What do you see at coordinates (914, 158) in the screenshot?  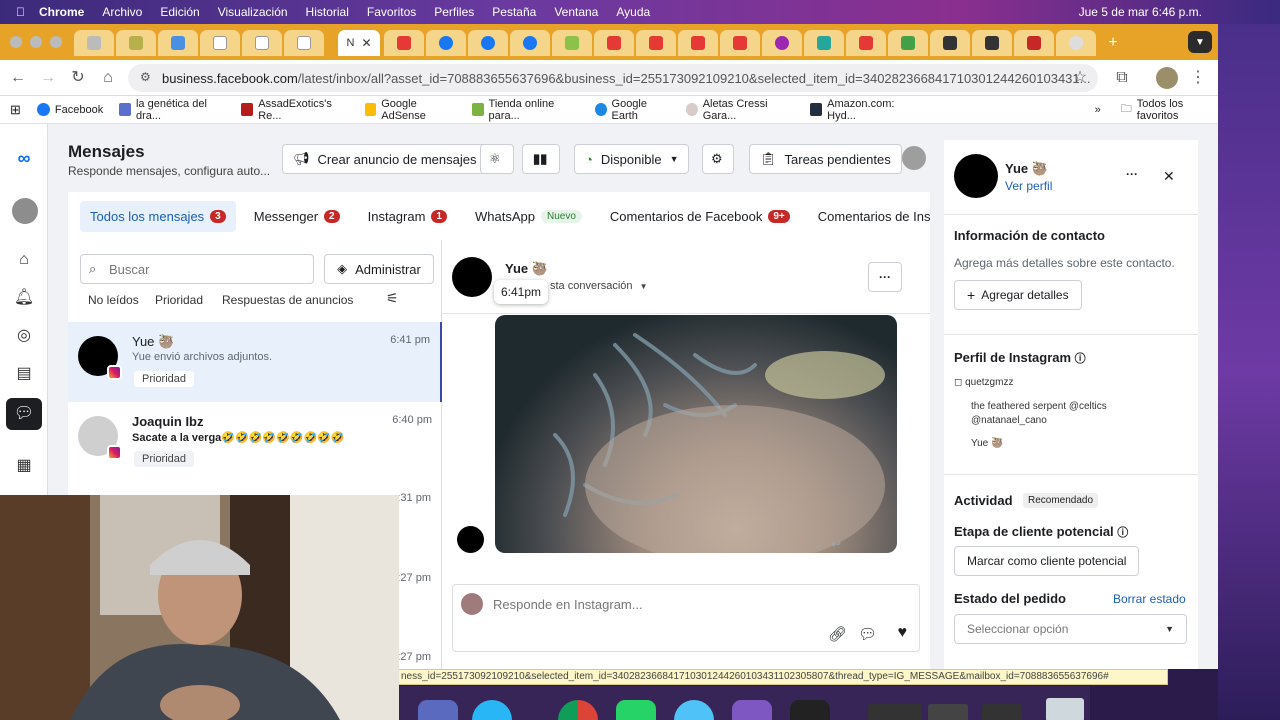 I see `page-avatar` at bounding box center [914, 158].